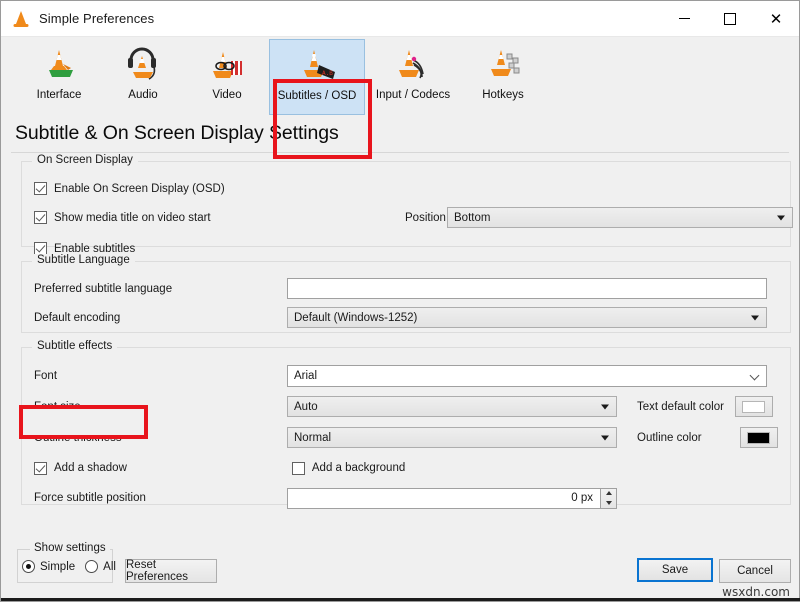  Describe the element at coordinates (620, 217) in the screenshot. I see `position-combobox: Bottom` at that location.